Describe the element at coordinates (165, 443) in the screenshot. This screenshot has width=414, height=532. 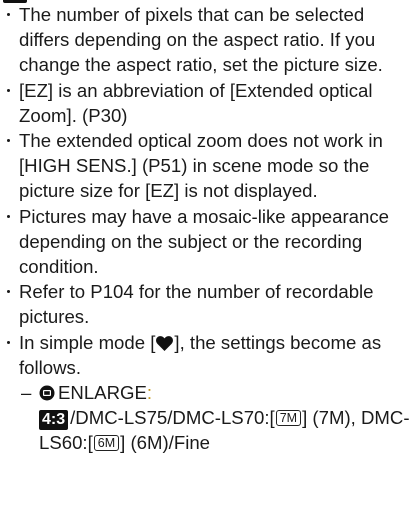
I see `enlarge-6m-text: ] (6M)/Fine` at that location.